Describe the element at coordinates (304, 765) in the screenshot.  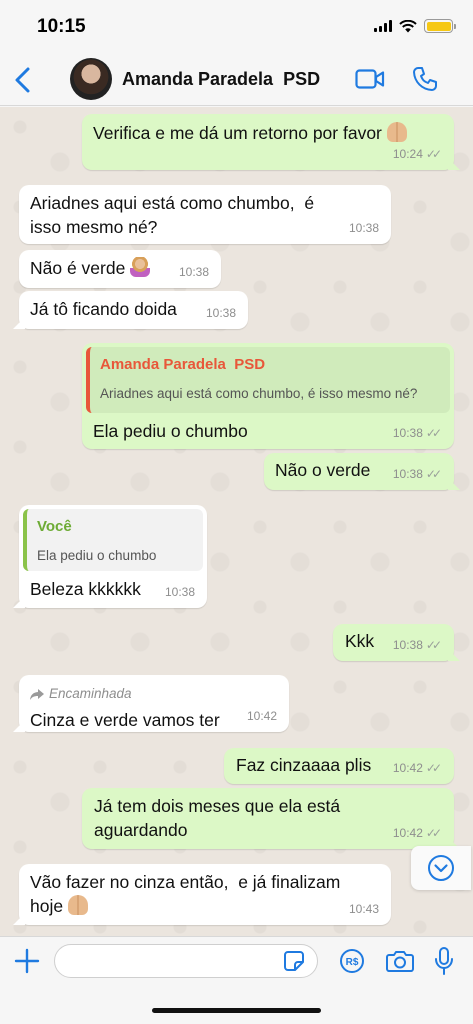
I see `message-text: Faz cinzaaaa plis` at that location.